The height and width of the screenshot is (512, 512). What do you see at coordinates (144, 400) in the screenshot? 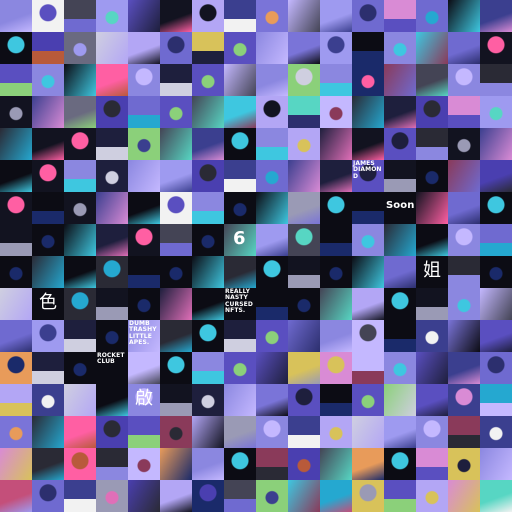
I see `mosaic-tile: 啟` at bounding box center [144, 400].